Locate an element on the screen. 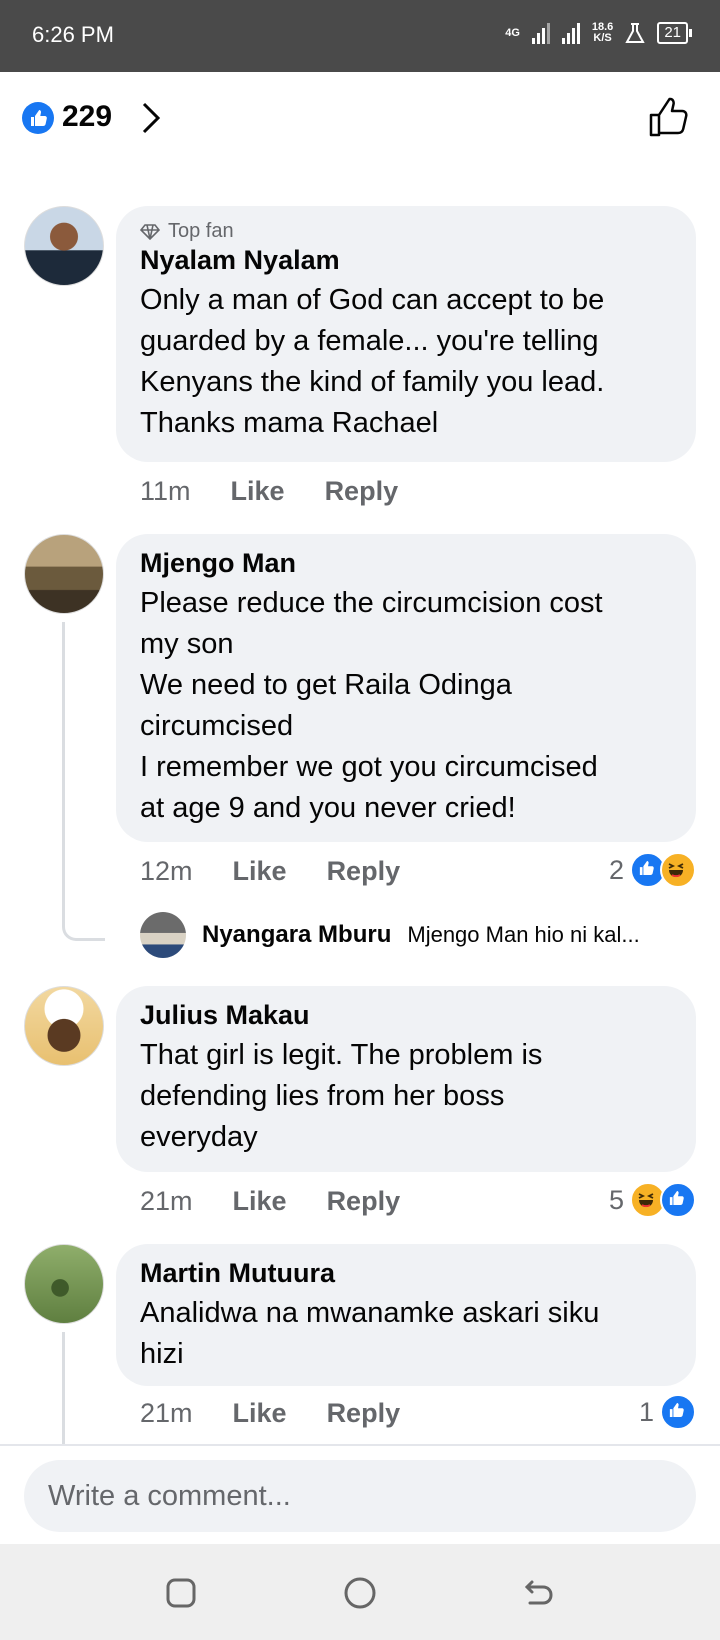 This screenshot has height=1640, width=720. network-speed: 18.6 K/S is located at coordinates (602, 33).